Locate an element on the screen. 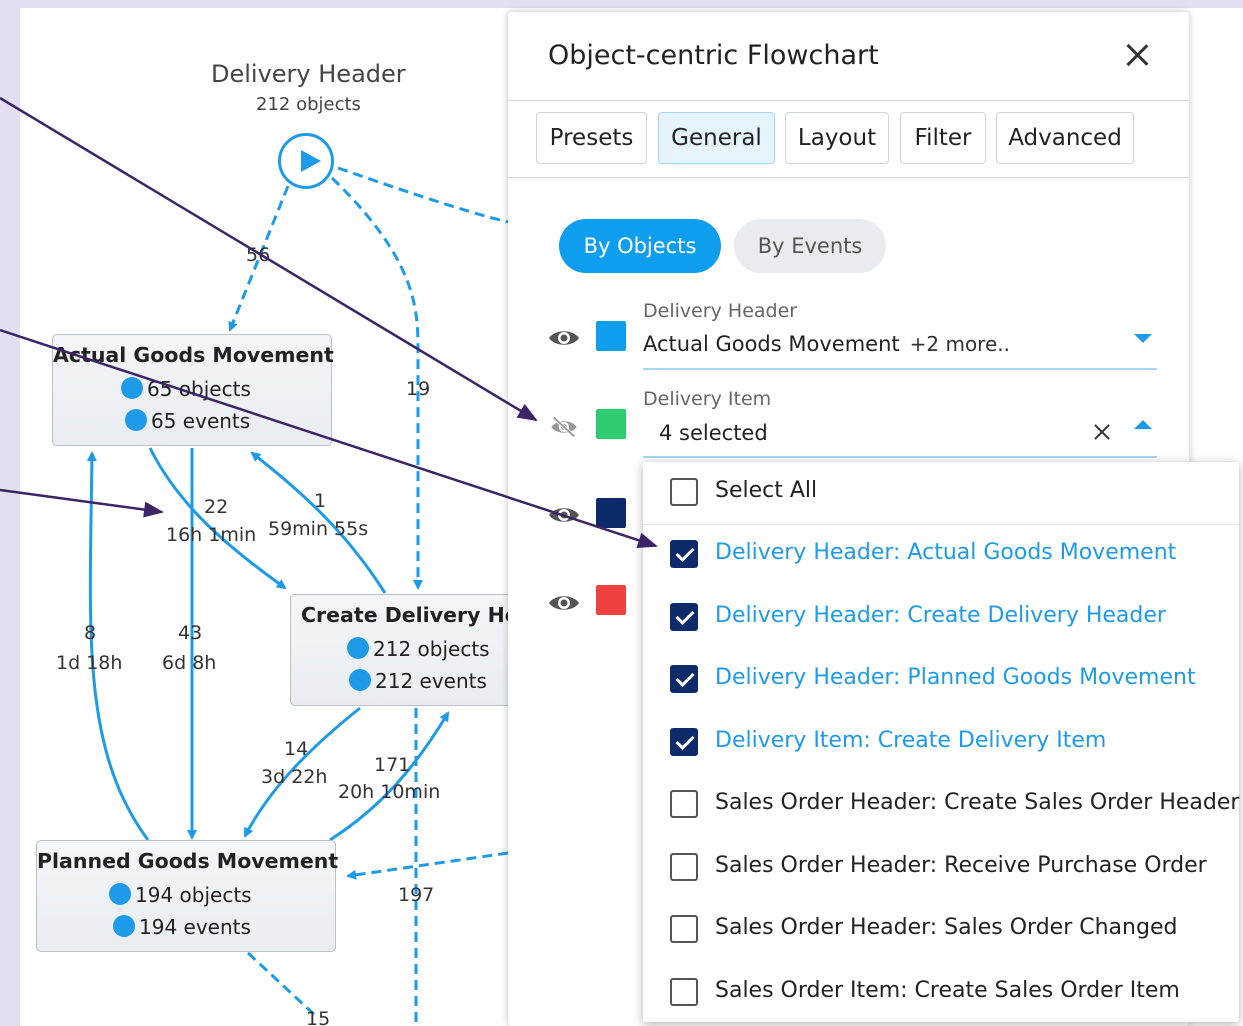  edge-label: 14 is located at coordinates (296, 749).